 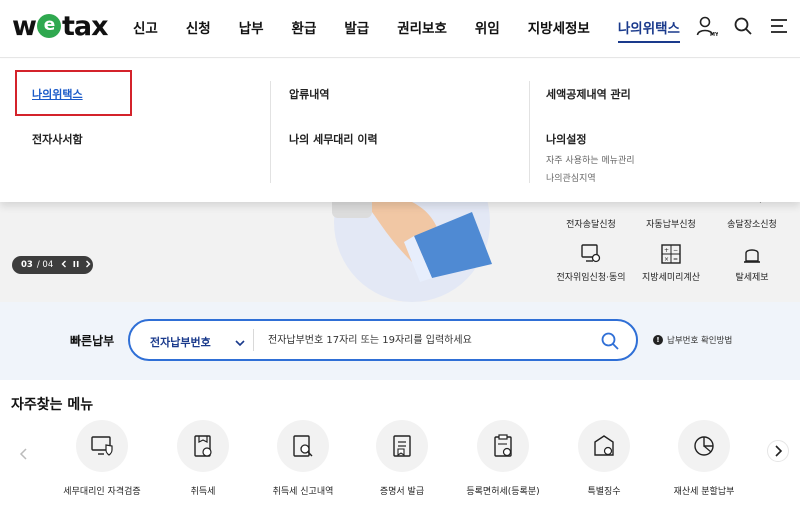 I want to click on pie-chart-icon, so click(x=704, y=446).